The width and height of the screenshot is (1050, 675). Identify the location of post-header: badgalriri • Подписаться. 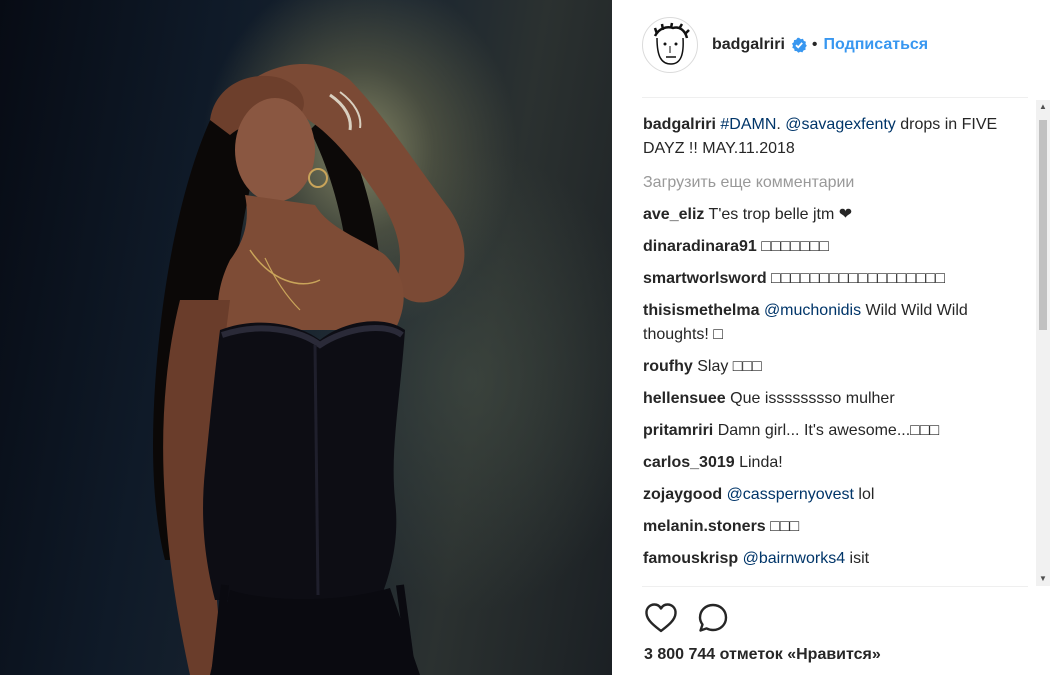
(837, 45).